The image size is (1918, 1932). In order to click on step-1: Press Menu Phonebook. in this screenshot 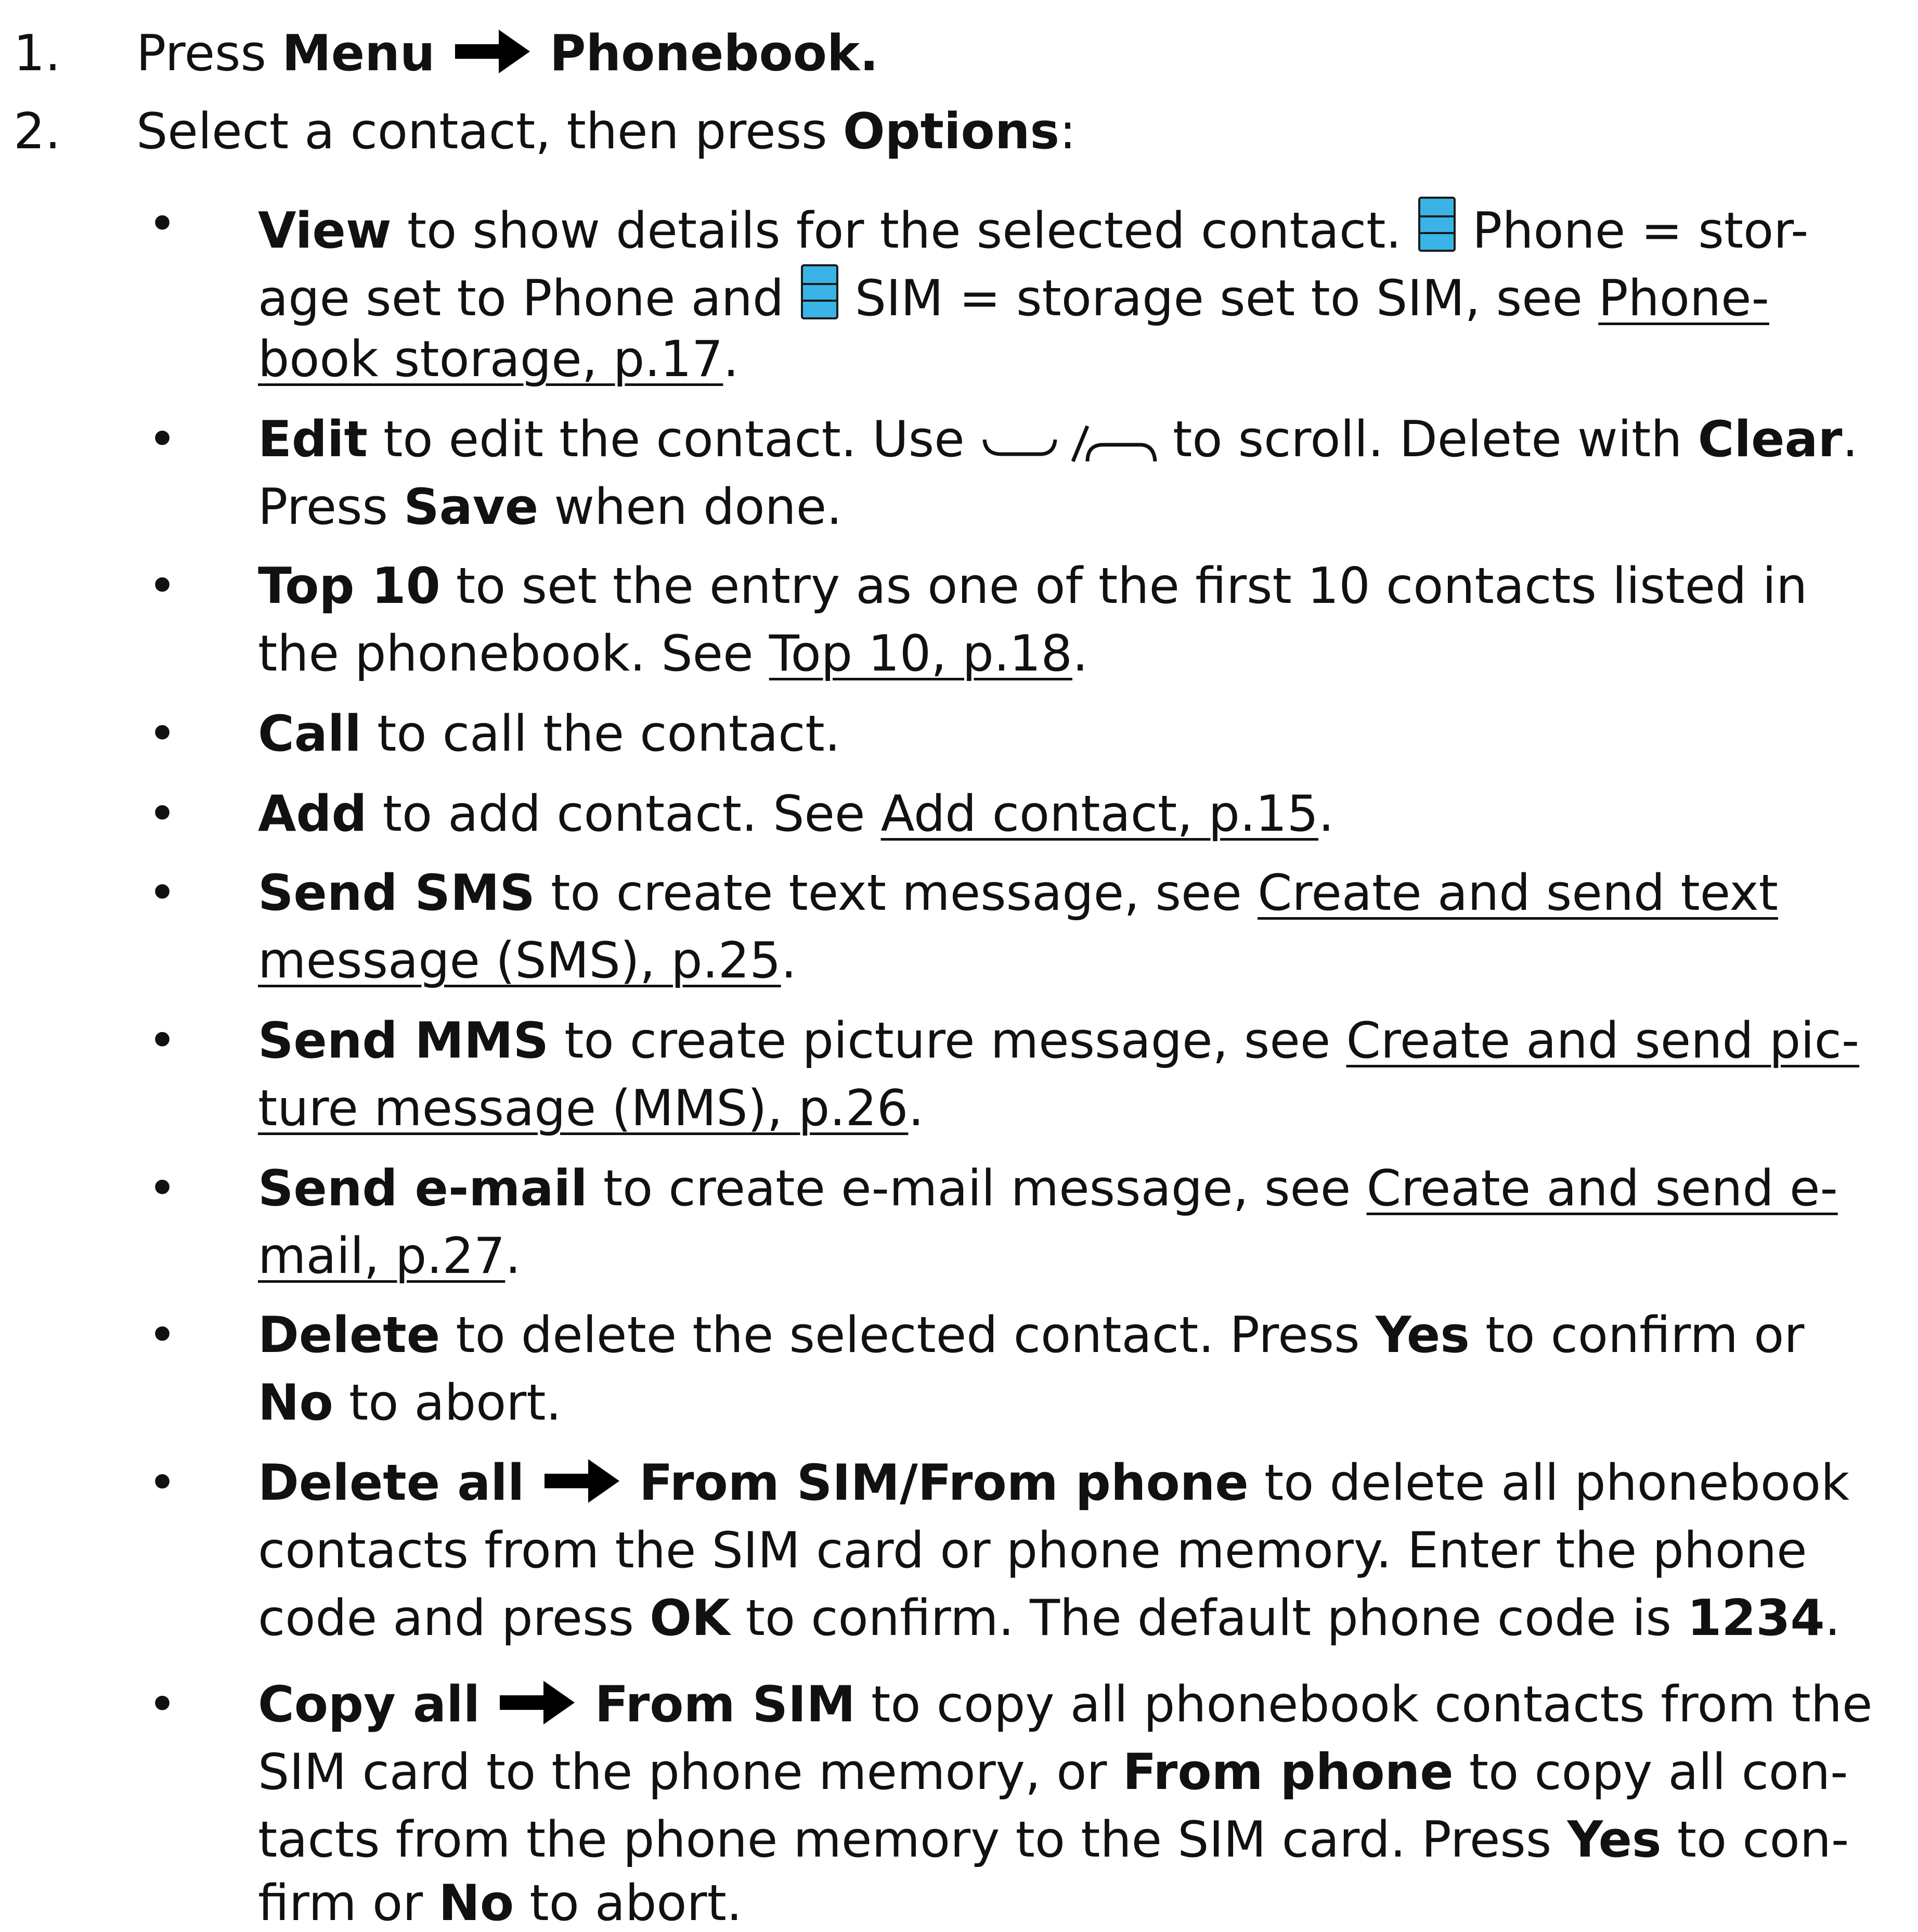, I will do `click(507, 53)`.